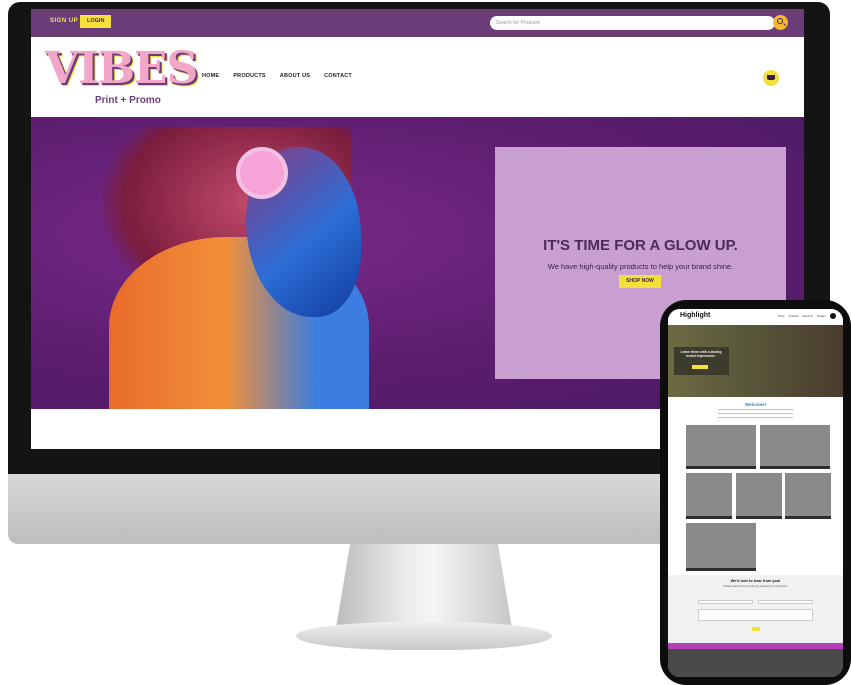 The width and height of the screenshot is (851, 685). Describe the element at coordinates (632, 23) in the screenshot. I see `search-input: Search for Products` at that location.